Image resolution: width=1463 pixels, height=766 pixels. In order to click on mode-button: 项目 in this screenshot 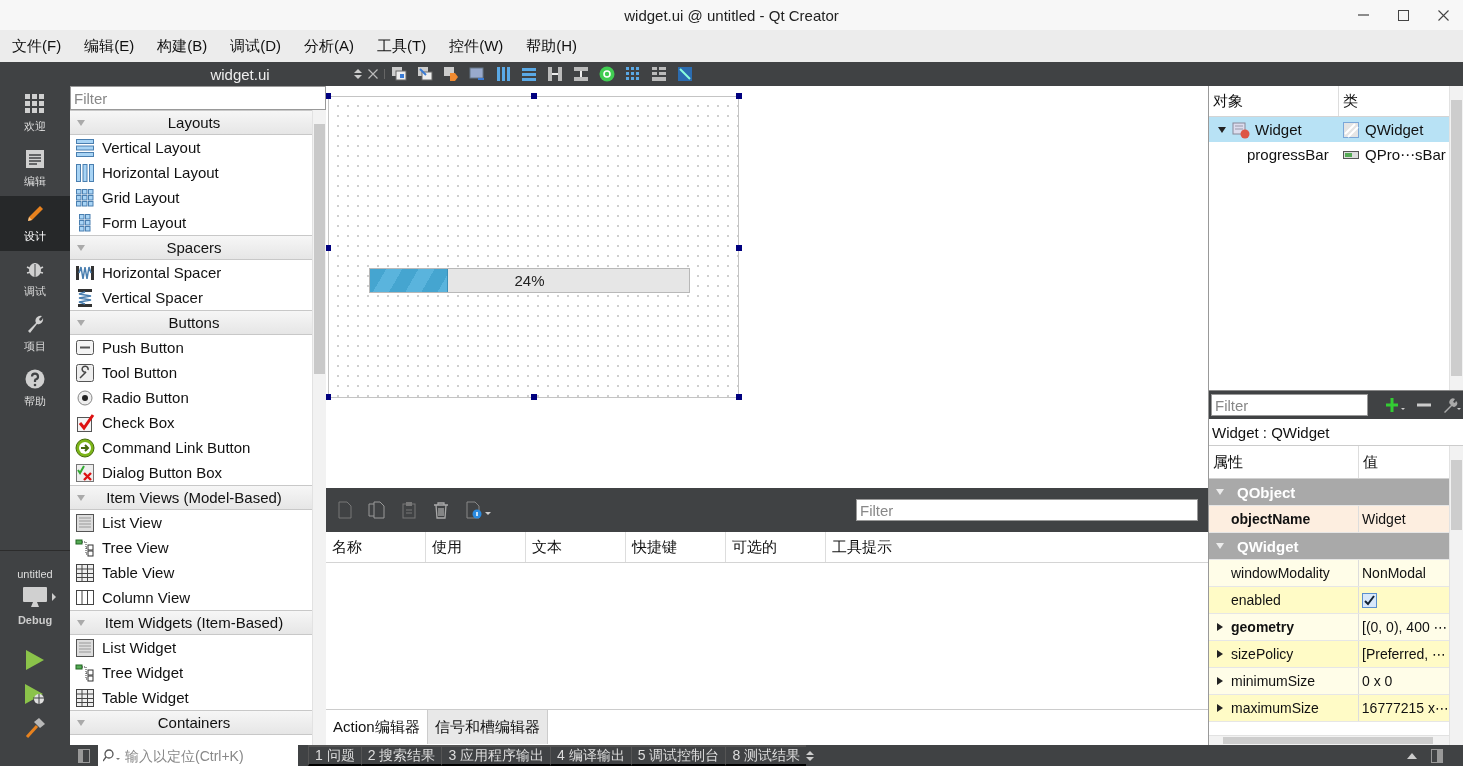, I will do `click(35, 333)`.